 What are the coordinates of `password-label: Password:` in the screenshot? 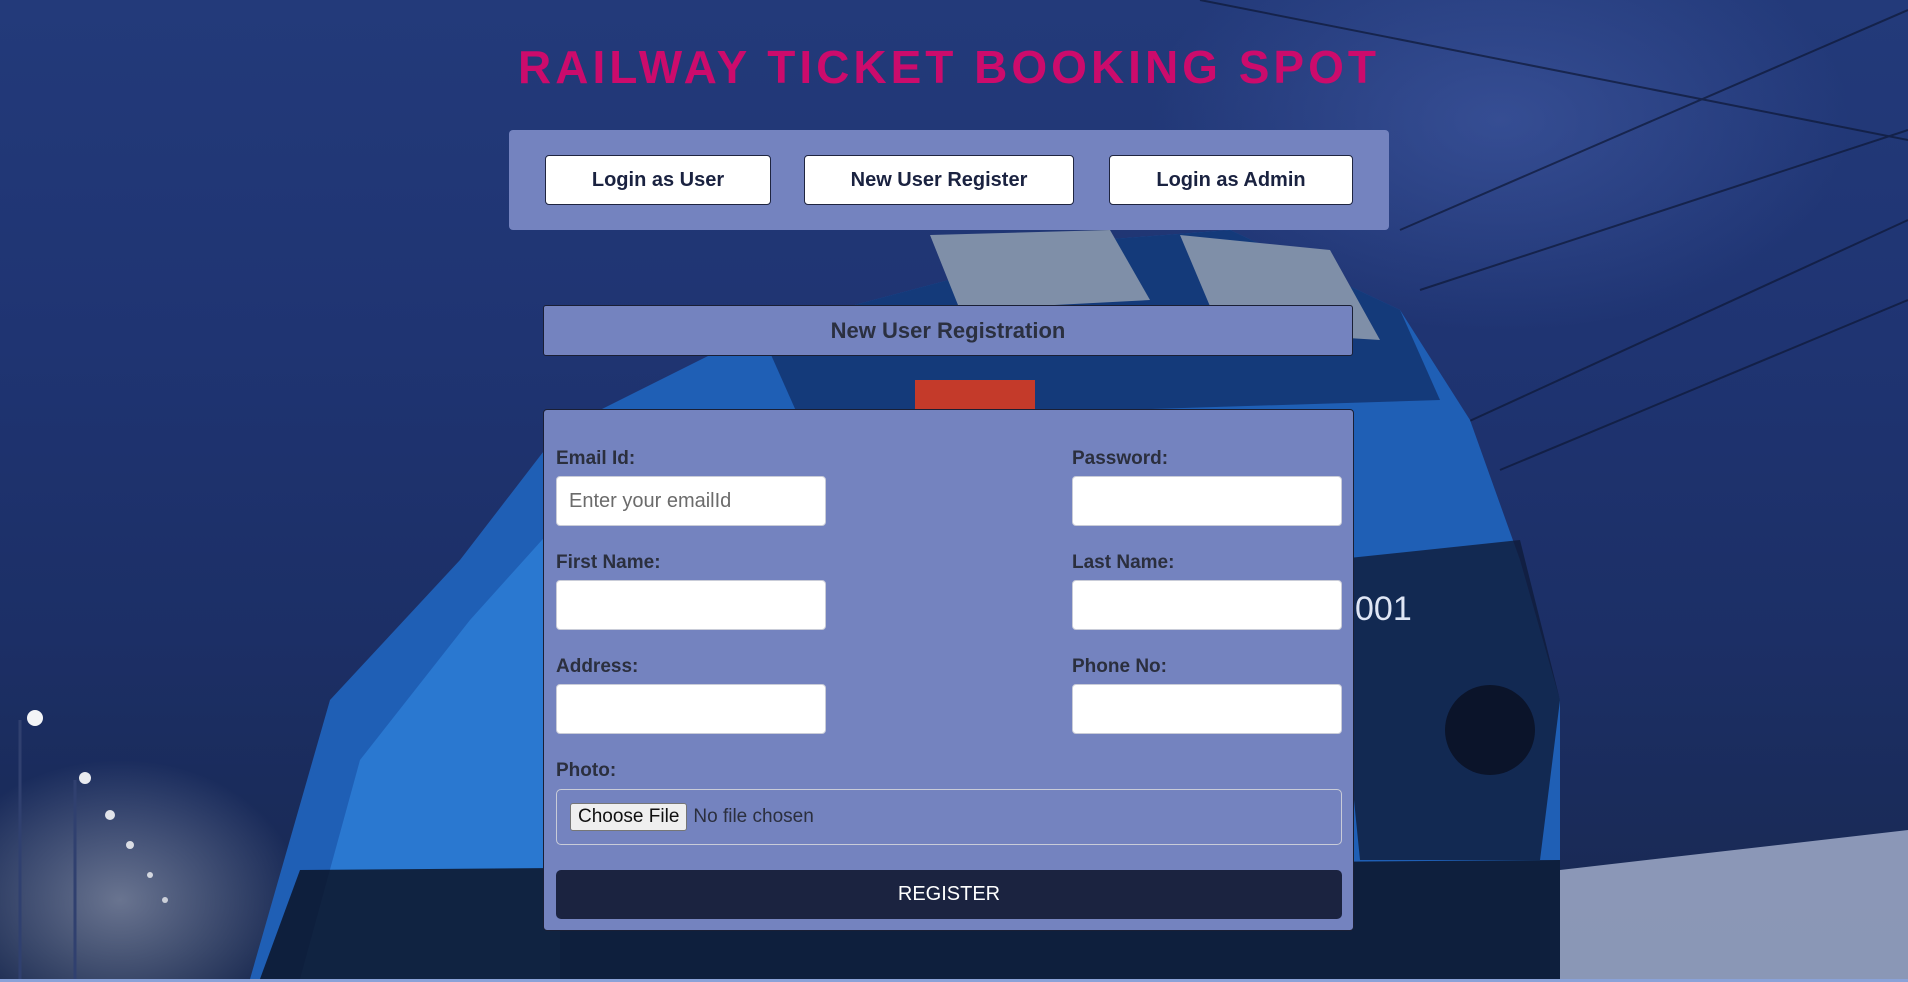 It's located at (1120, 458).